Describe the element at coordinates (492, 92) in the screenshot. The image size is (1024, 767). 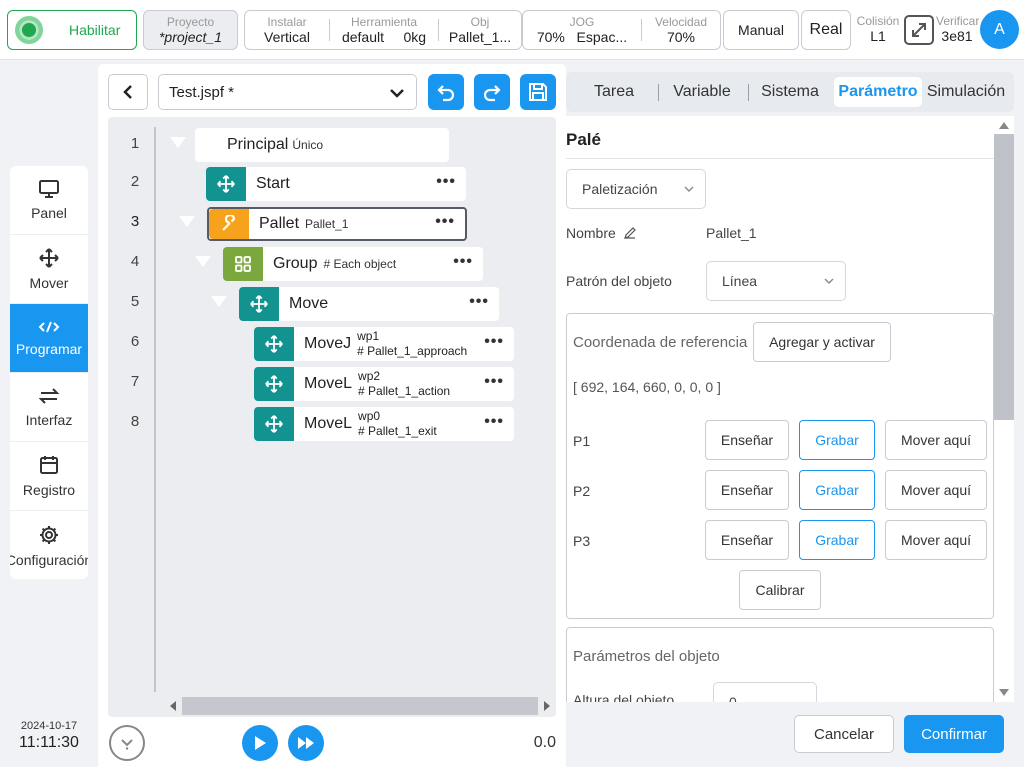
I see `redo-button` at that location.